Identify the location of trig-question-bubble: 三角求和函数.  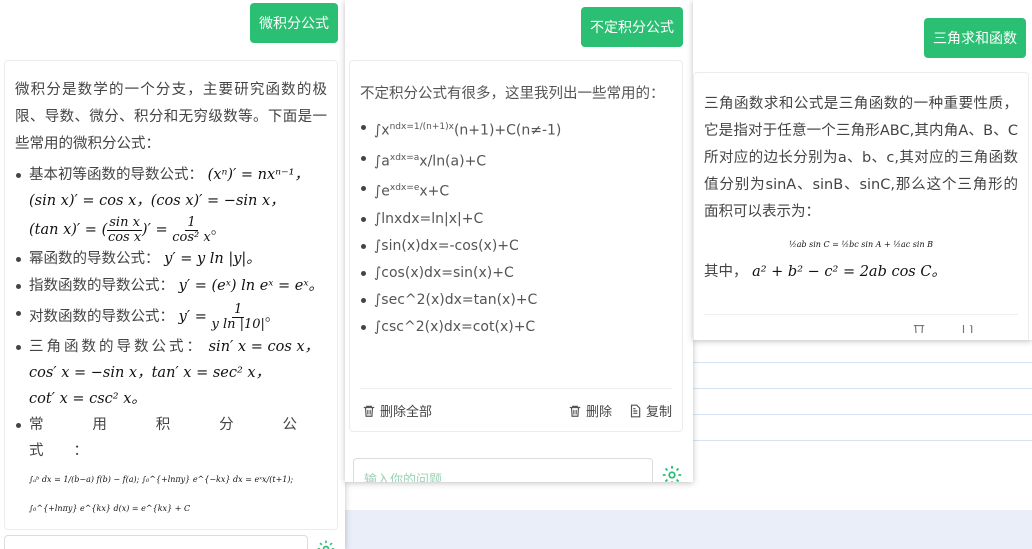
(975, 38).